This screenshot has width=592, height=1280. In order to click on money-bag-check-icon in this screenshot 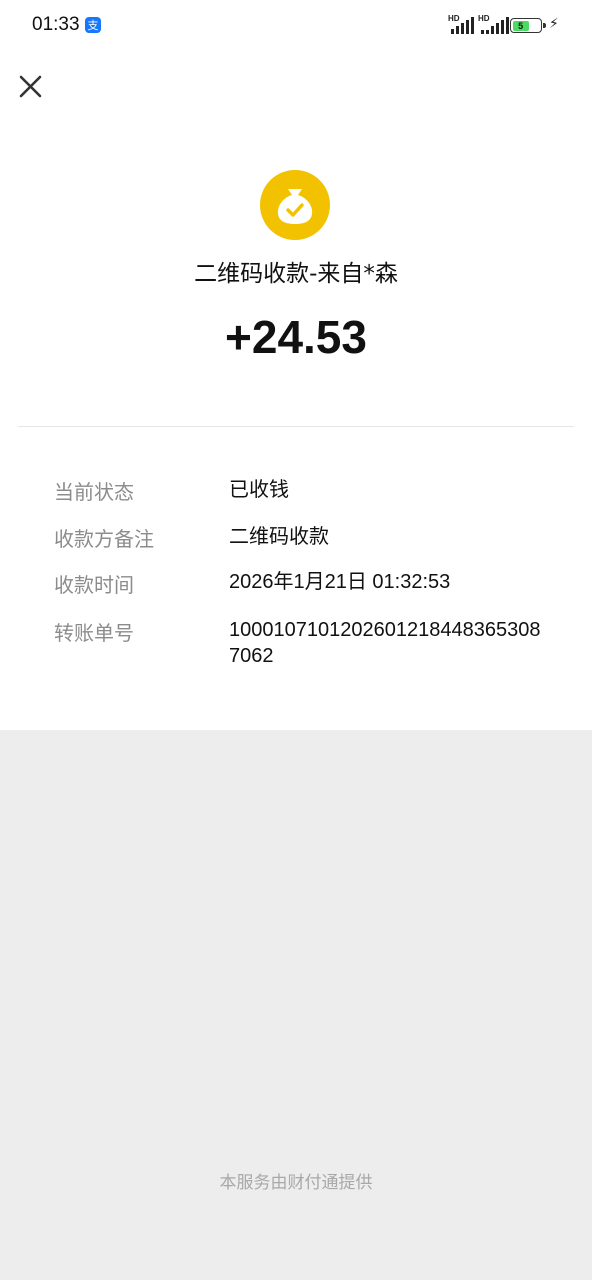, I will do `click(295, 205)`.